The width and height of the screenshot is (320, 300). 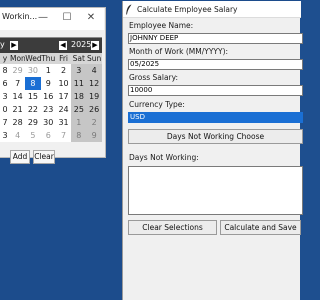 I want to click on calendar-day: 10, so click(x=63, y=83).